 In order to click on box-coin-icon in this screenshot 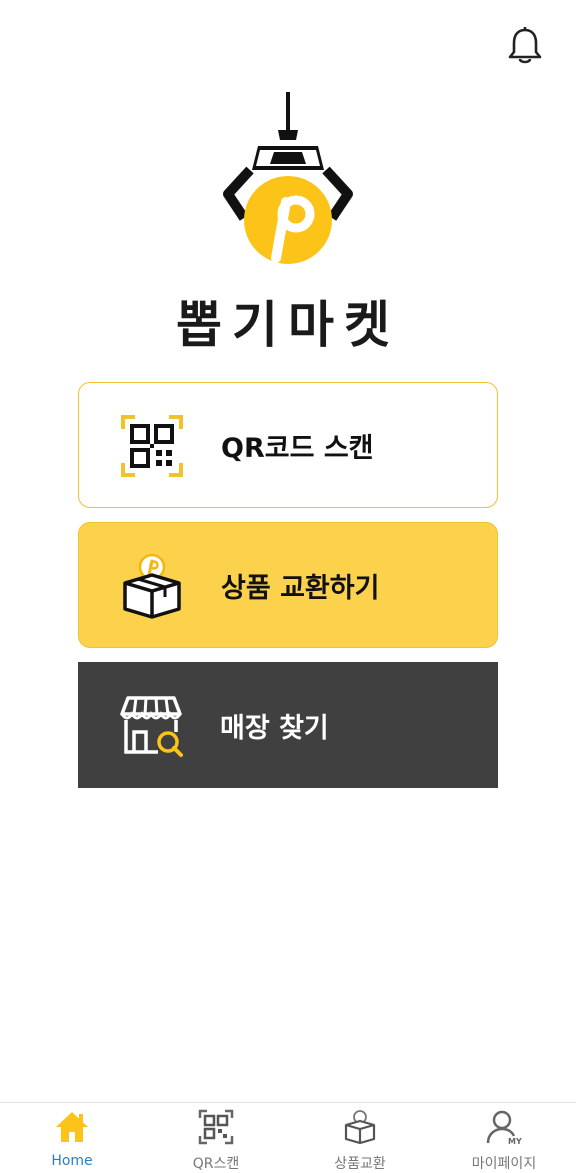, I will do `click(152, 586)`.